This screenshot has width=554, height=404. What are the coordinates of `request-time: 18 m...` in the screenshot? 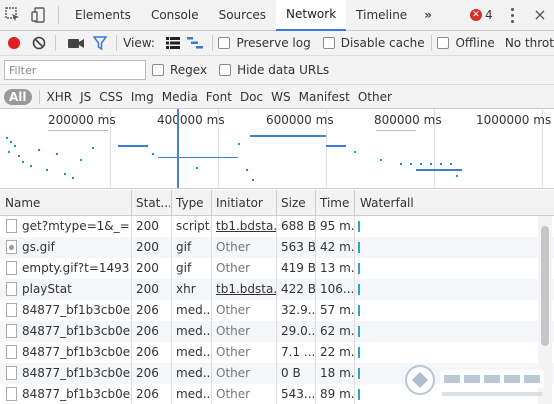 It's located at (337, 373).